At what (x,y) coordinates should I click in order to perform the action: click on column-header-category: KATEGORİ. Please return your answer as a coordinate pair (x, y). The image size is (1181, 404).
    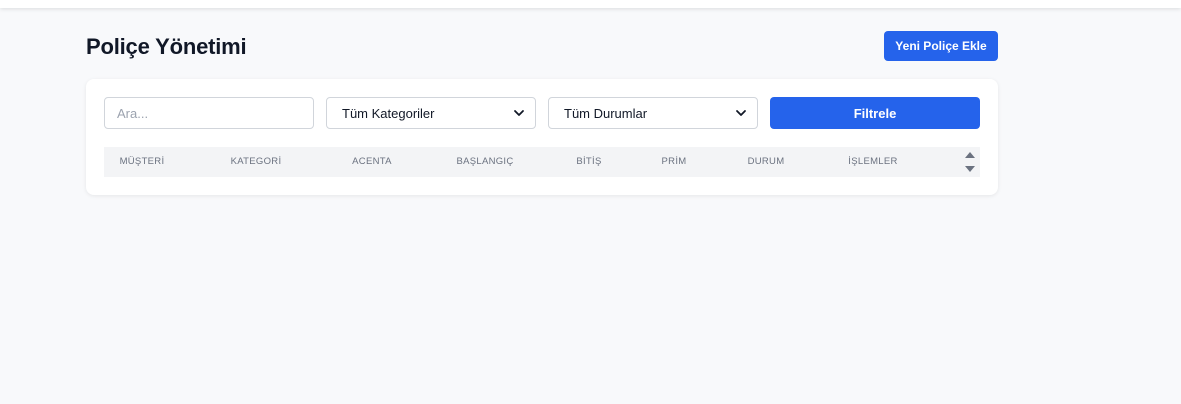
    Looking at the image, I should click on (256, 162).